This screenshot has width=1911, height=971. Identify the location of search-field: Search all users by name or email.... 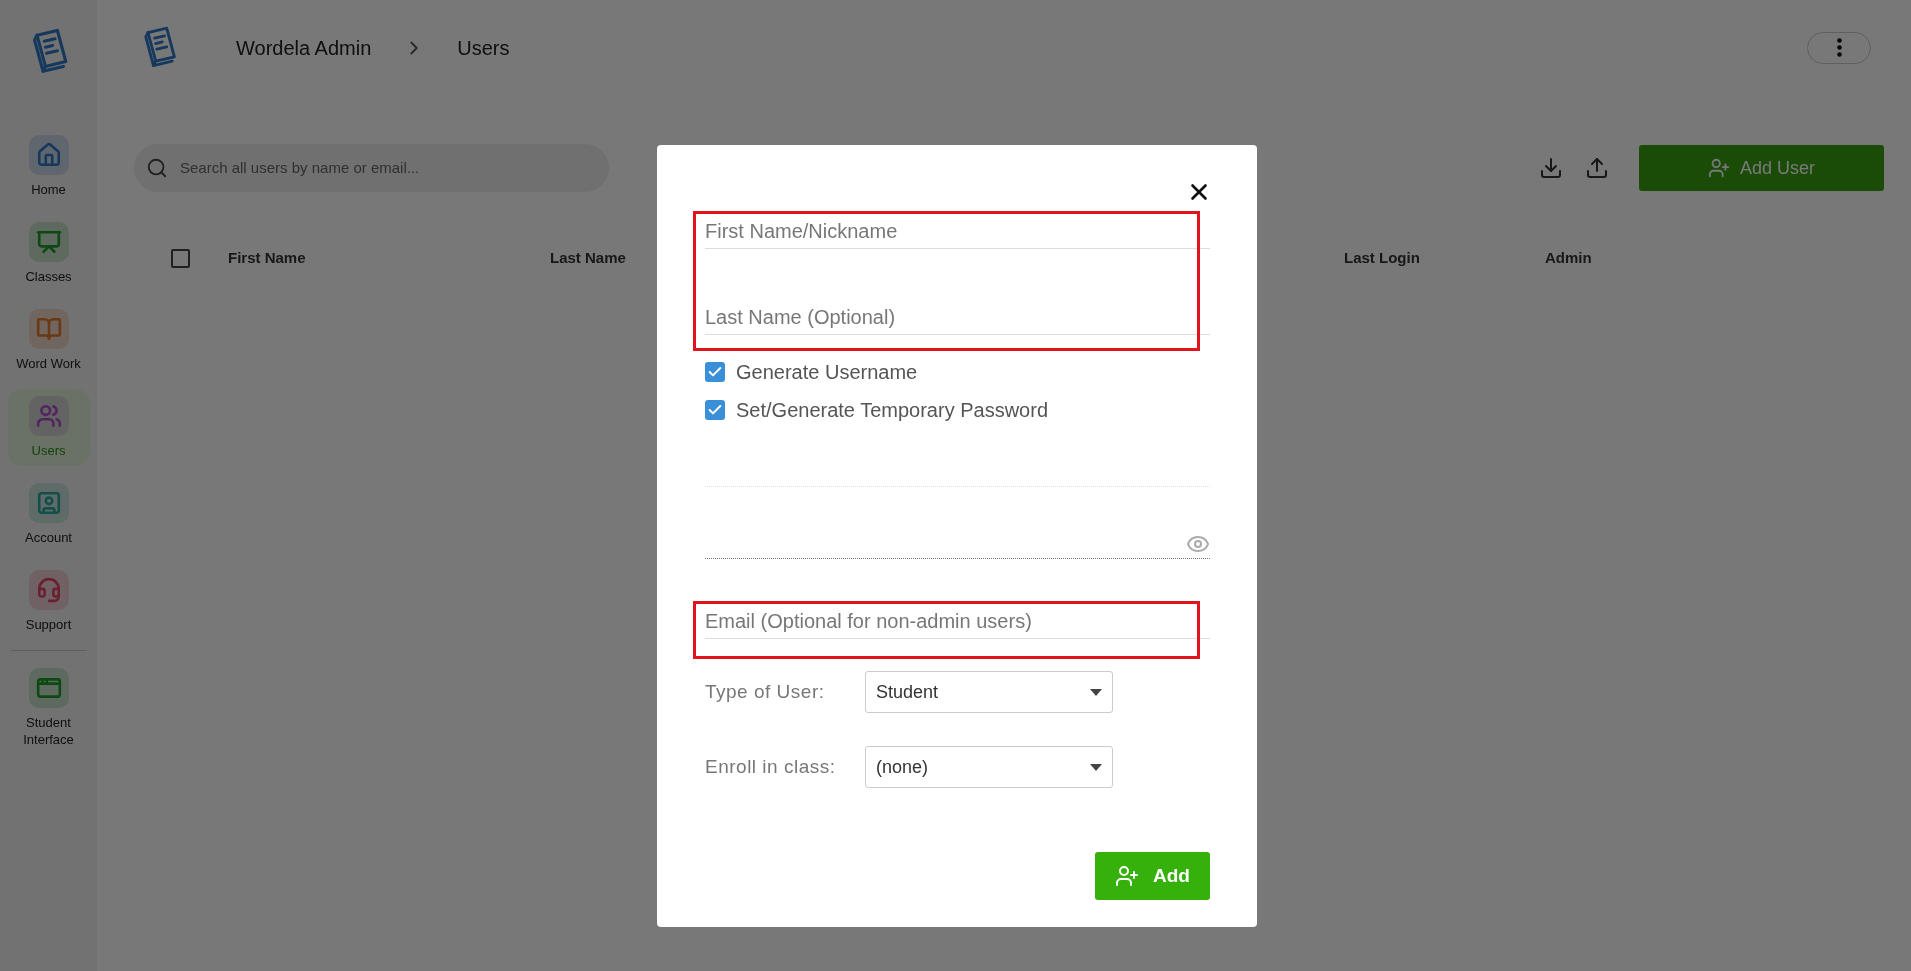
(371, 168).